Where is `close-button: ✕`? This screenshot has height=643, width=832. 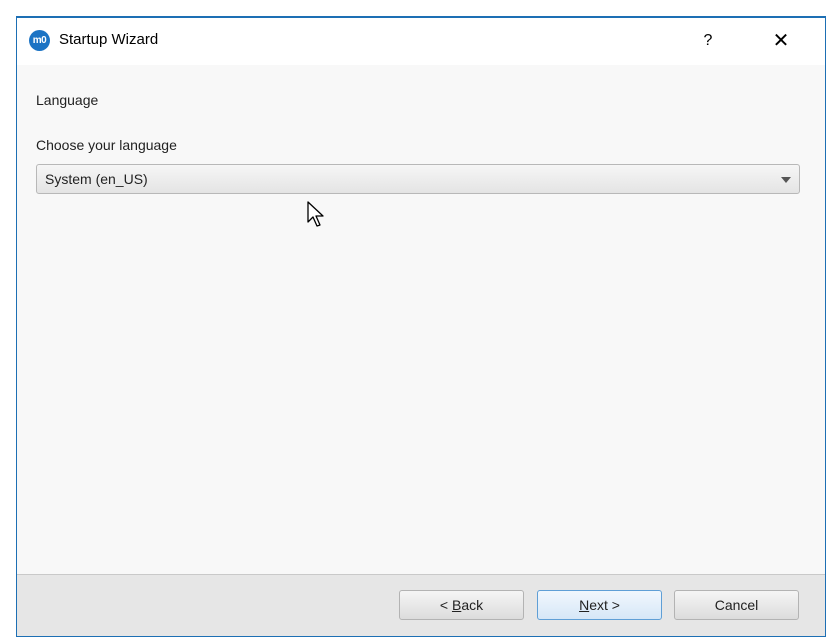
close-button: ✕ is located at coordinates (781, 41).